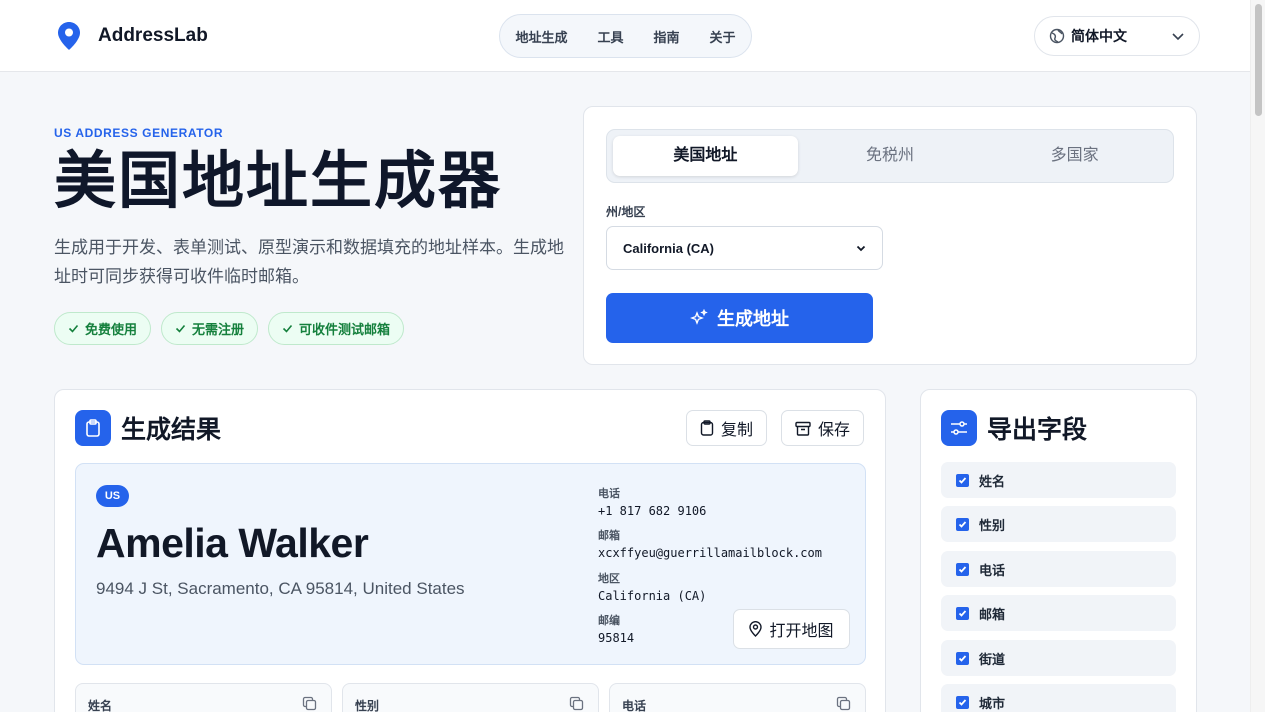 Image resolution: width=1265 pixels, height=712 pixels. What do you see at coordinates (710, 553) in the screenshot?
I see `email-value: xcxffyeu@guerrillamailblock.com` at bounding box center [710, 553].